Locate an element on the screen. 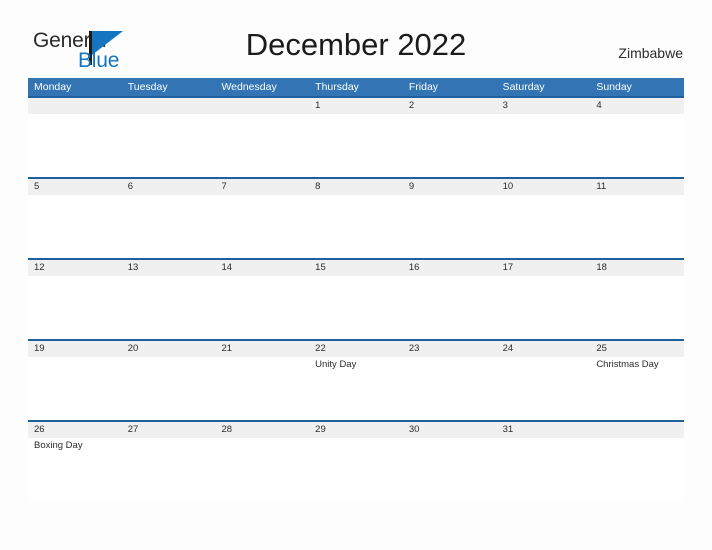 The image size is (712, 550). day-number: 30 is located at coordinates (450, 430).